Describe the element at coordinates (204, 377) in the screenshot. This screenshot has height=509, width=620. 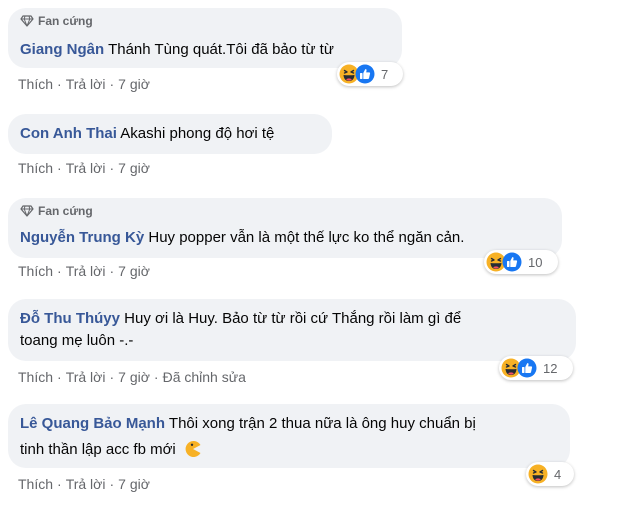
I see `edited-label: Đã chỉnh sửa` at that location.